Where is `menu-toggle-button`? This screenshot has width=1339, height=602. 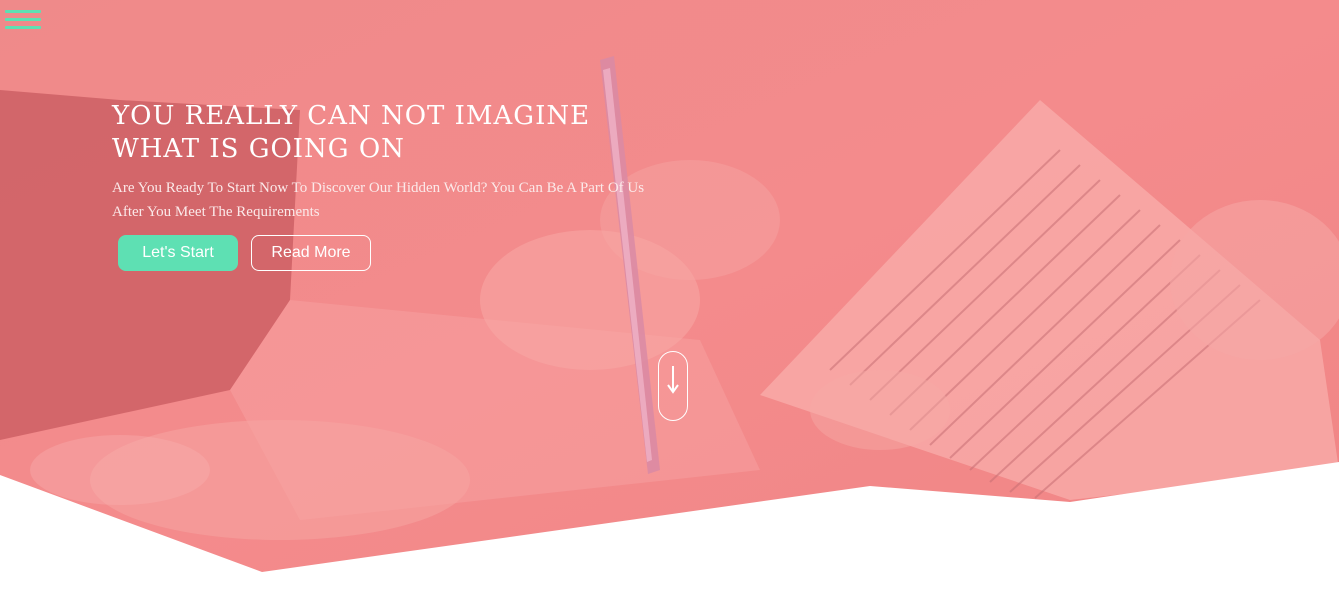
menu-toggle-button is located at coordinates (23, 21).